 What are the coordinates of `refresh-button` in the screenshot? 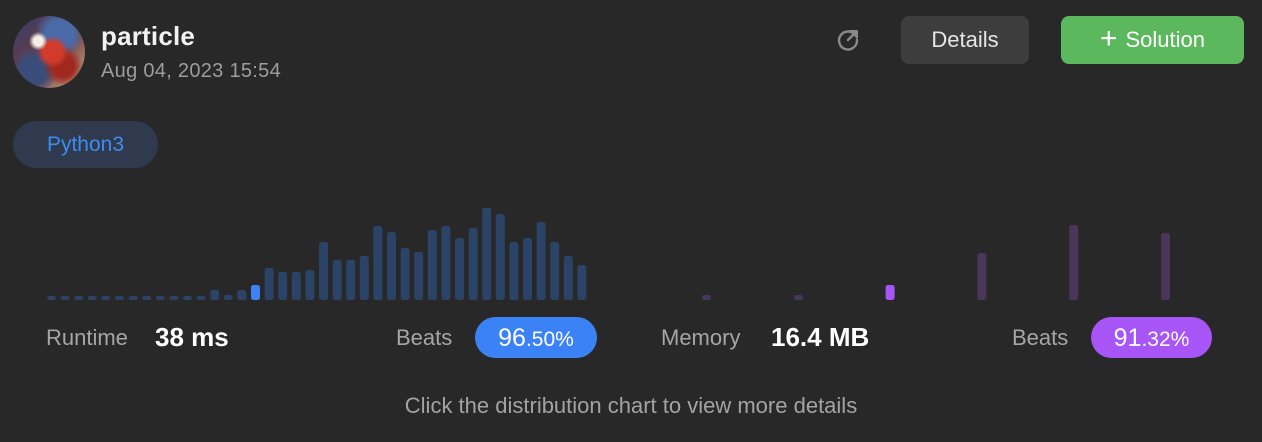 It's located at (848, 40).